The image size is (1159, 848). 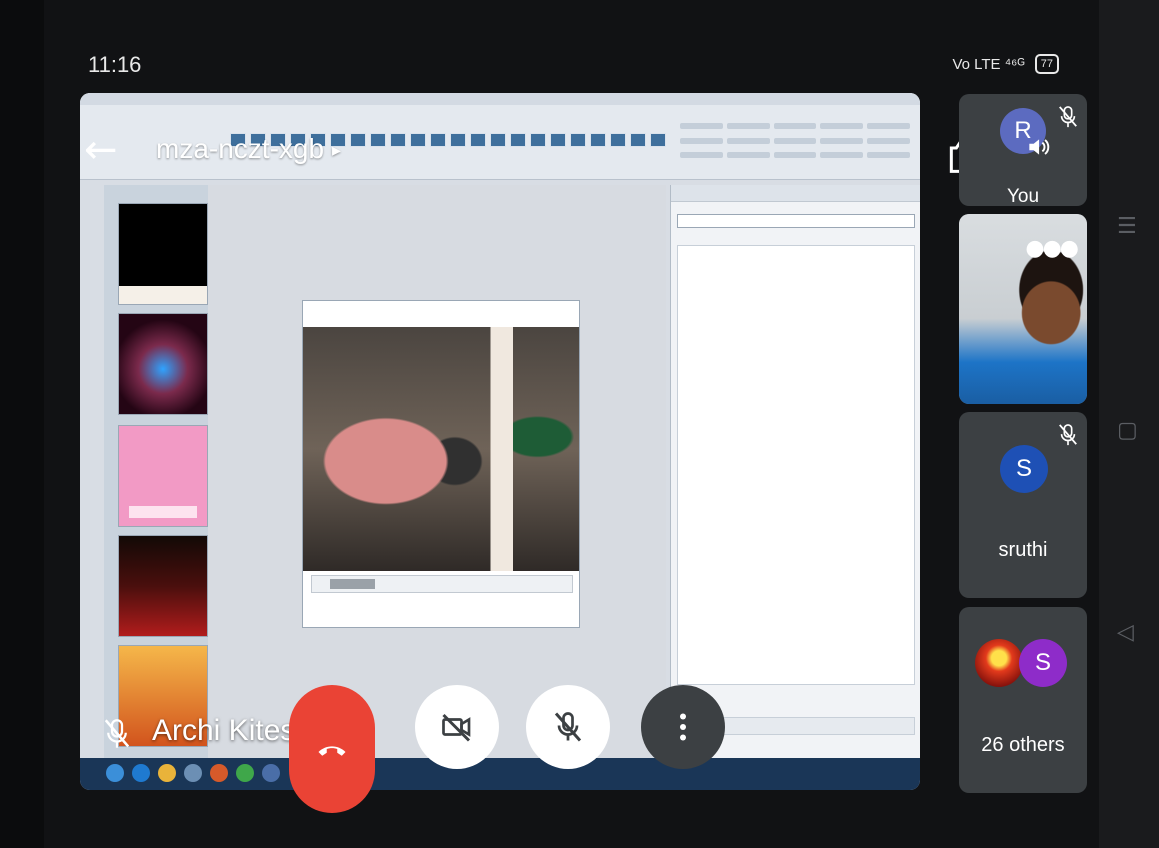 I want to click on status-icons: Vo LTE ⁴⁶ᴳ 77, so click(x=1005, y=64).